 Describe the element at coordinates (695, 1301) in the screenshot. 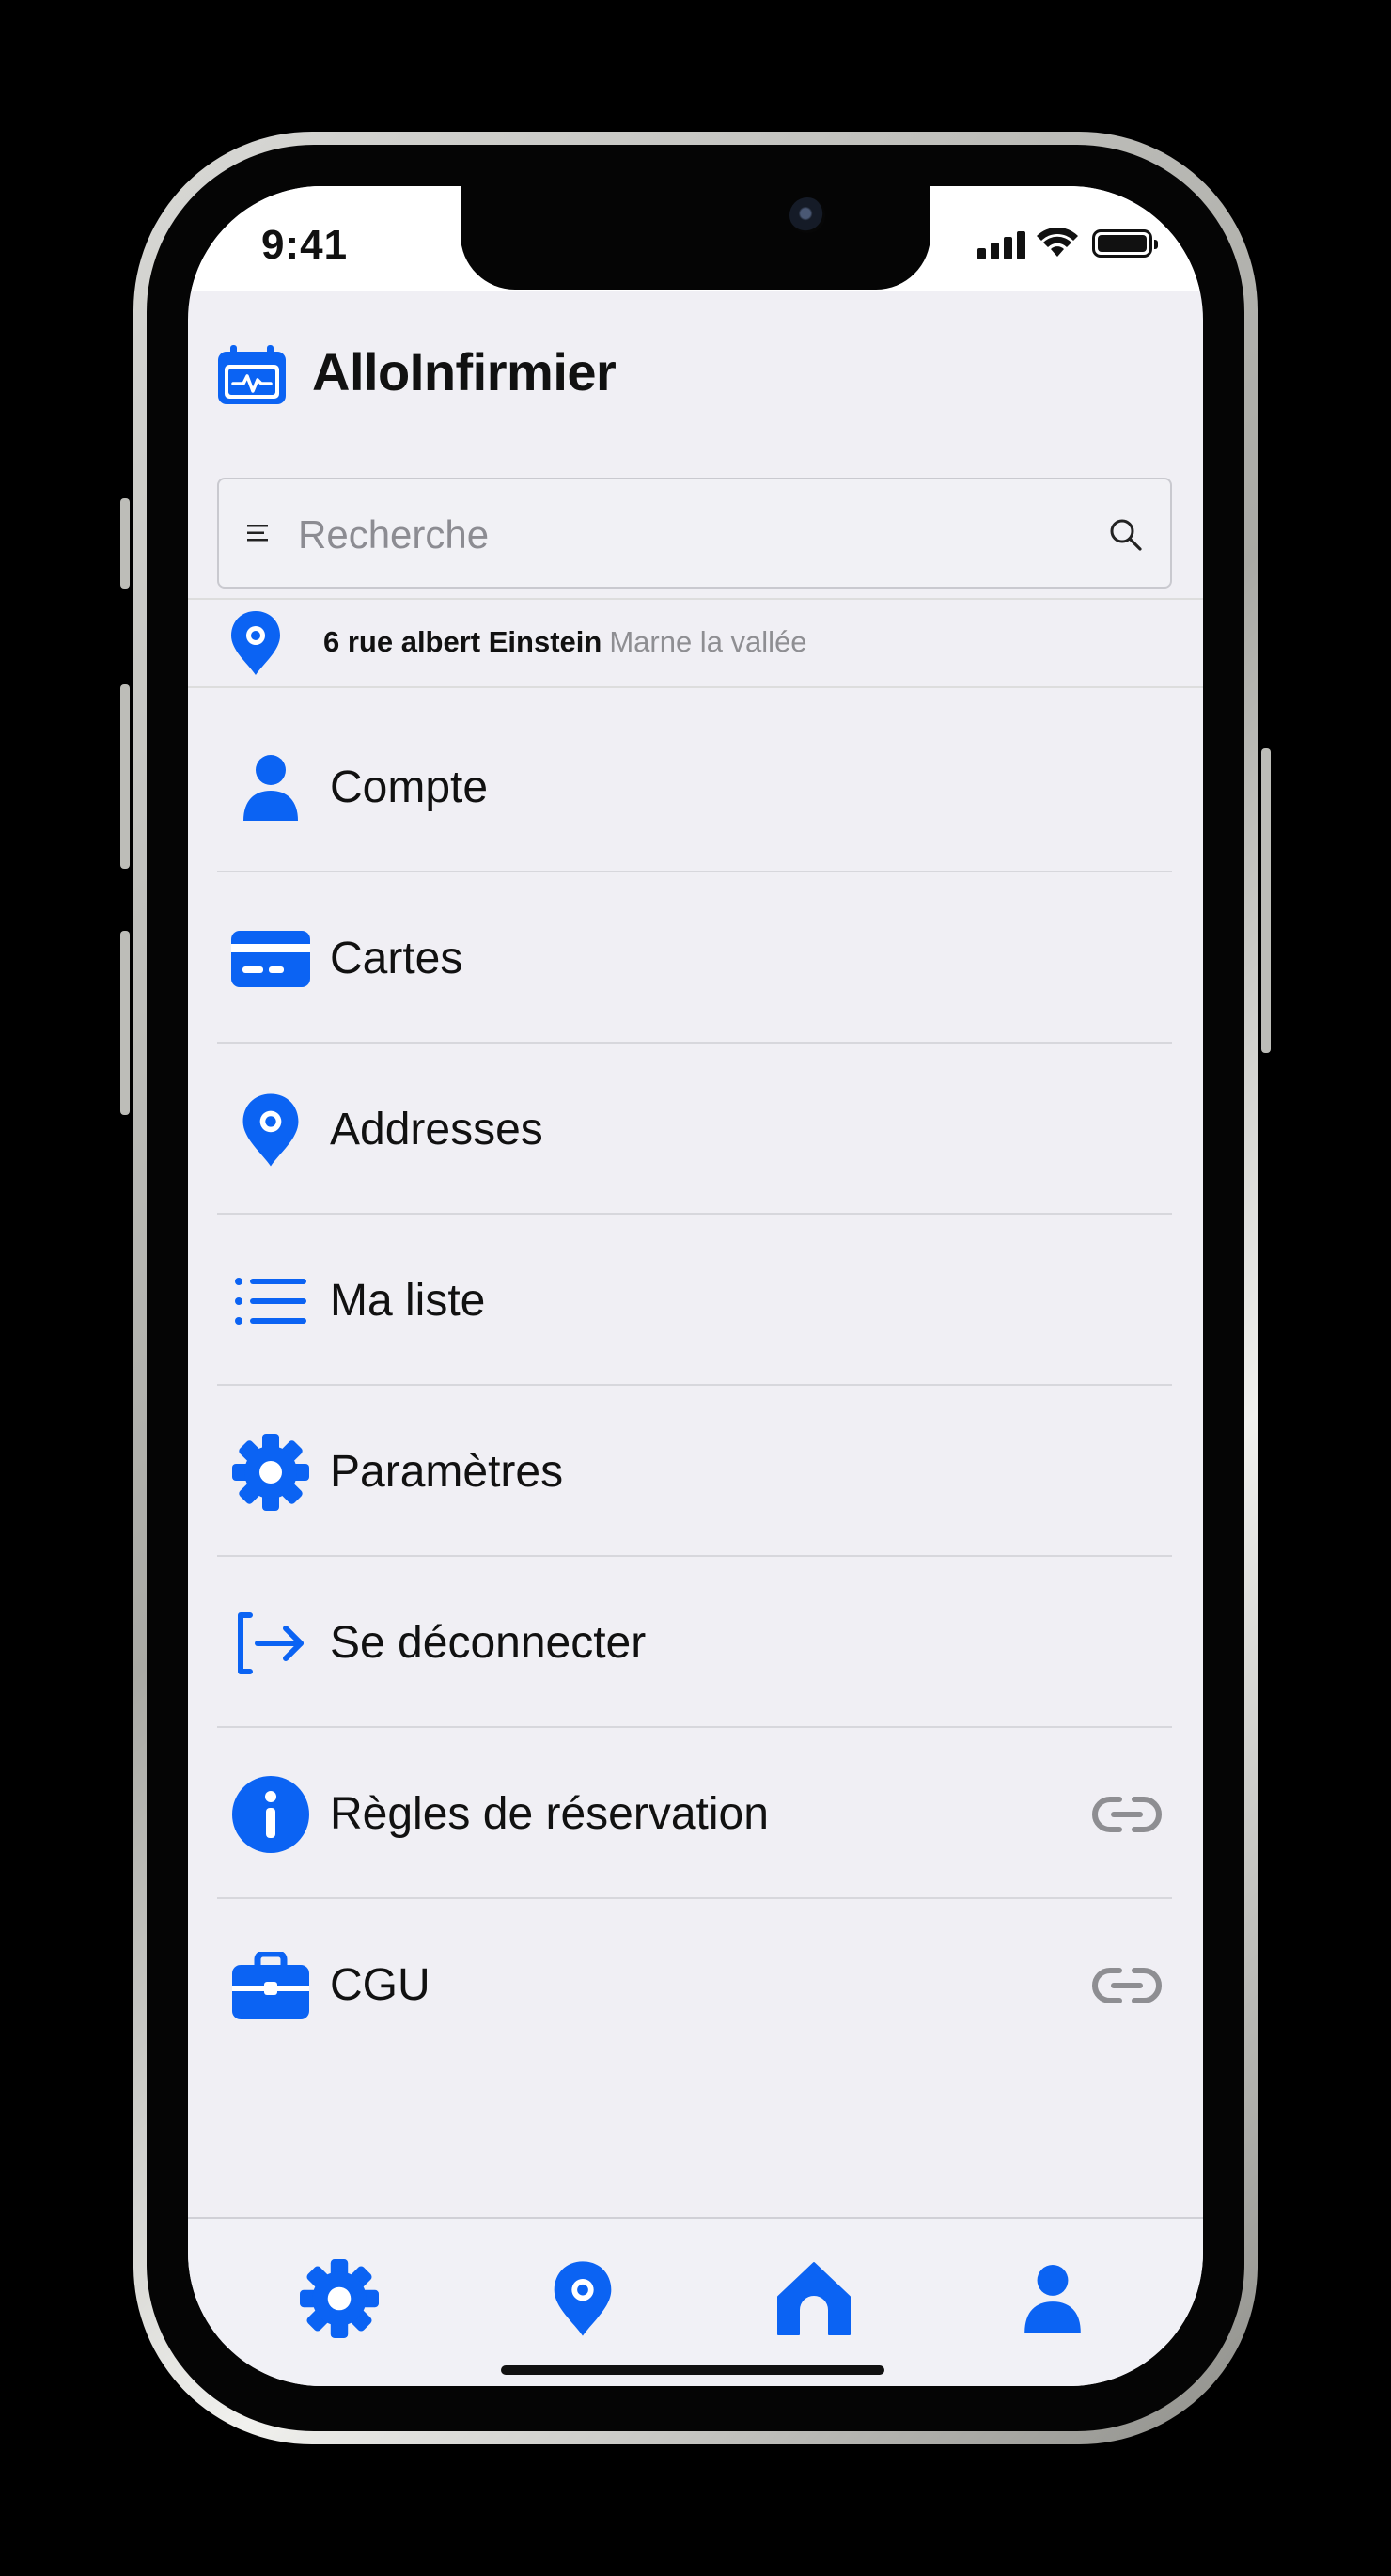

I see `menu-item-ma-liste: Ma liste` at that location.